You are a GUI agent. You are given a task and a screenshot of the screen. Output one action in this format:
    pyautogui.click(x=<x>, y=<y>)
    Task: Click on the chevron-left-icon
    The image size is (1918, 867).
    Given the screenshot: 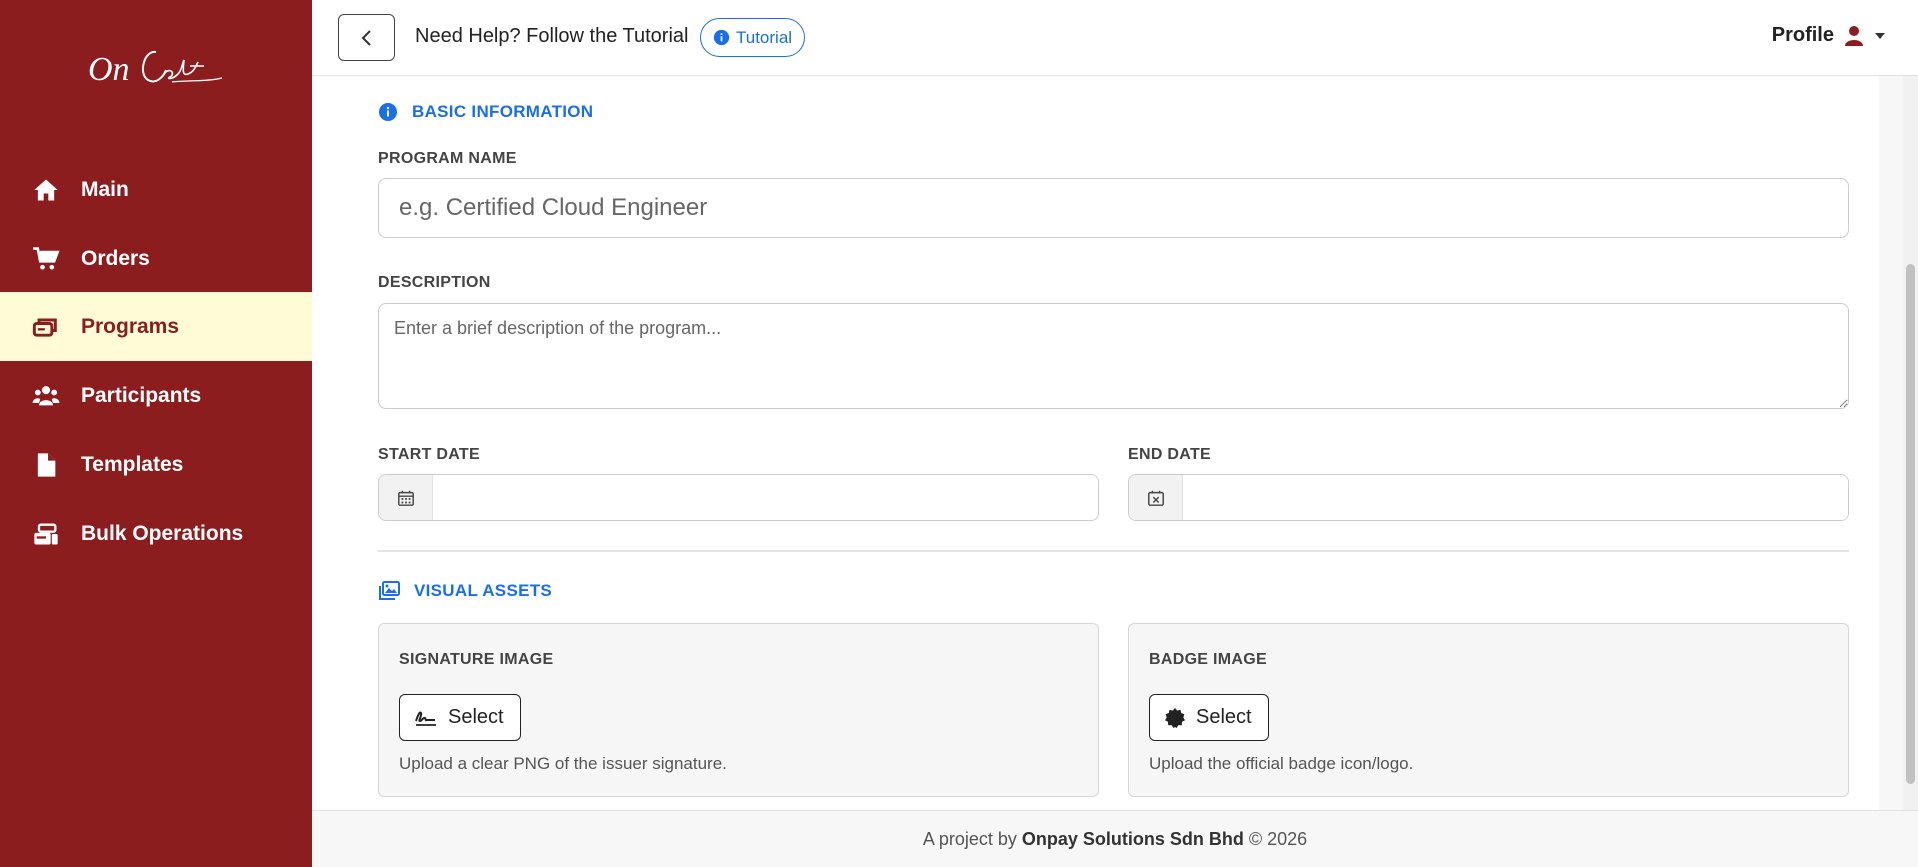 What is the action you would take?
    pyautogui.click(x=366, y=37)
    